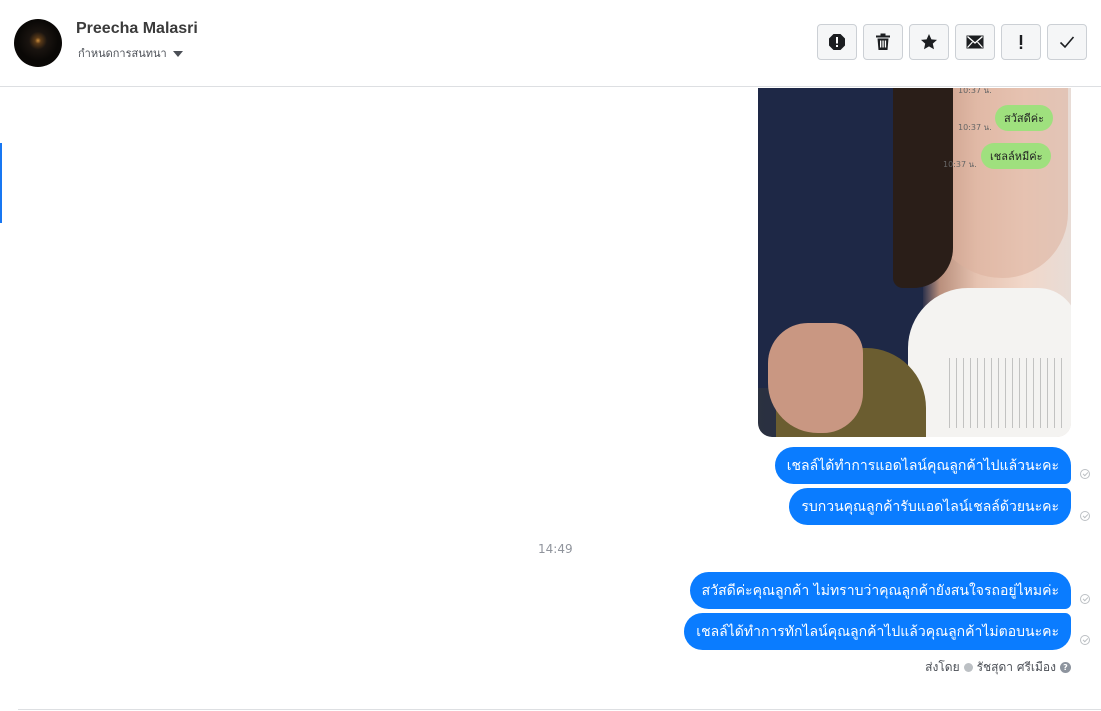  Describe the element at coordinates (815, 378) in the screenshot. I see `photo-hand-region` at that location.